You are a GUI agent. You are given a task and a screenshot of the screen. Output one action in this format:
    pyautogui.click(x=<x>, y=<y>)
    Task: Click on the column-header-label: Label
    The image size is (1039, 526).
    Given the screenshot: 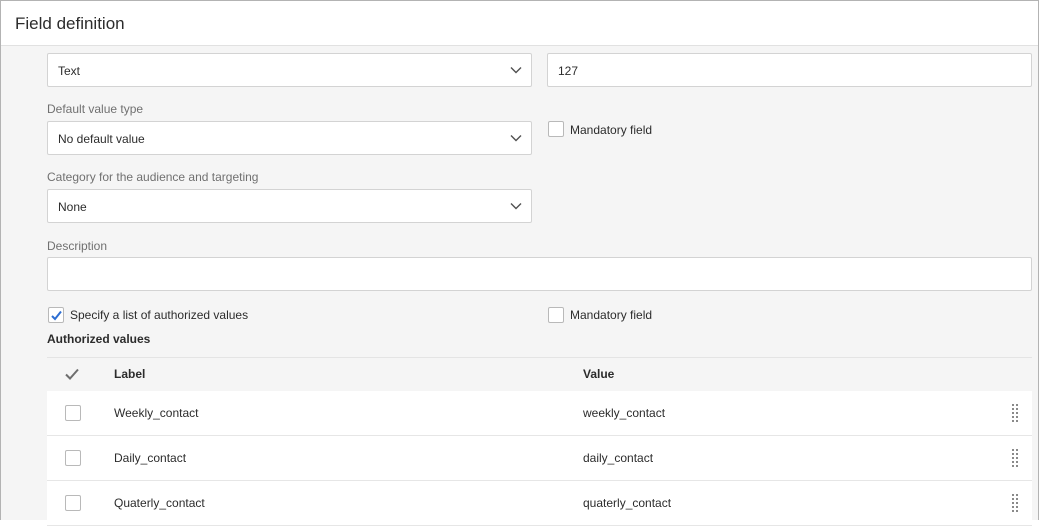 What is the action you would take?
    pyautogui.click(x=129, y=374)
    